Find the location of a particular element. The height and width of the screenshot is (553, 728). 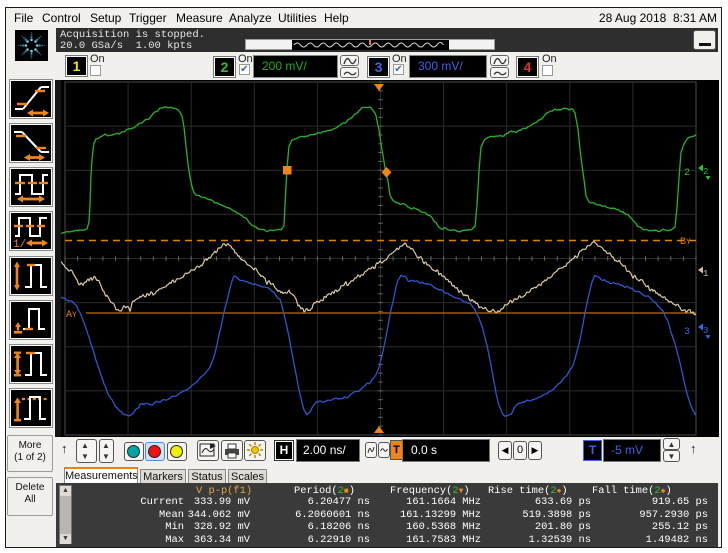

svg-text: AY is located at coordinates (71, 315).